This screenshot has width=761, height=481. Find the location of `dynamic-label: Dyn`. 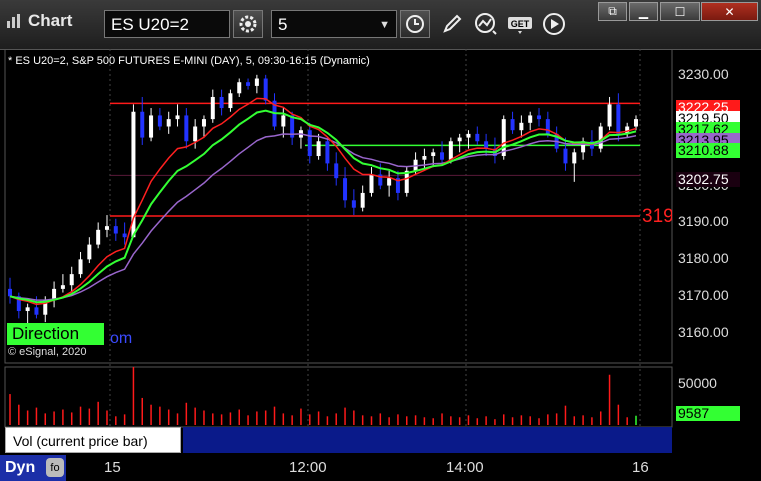

dynamic-label: Dyn is located at coordinates (20, 467).